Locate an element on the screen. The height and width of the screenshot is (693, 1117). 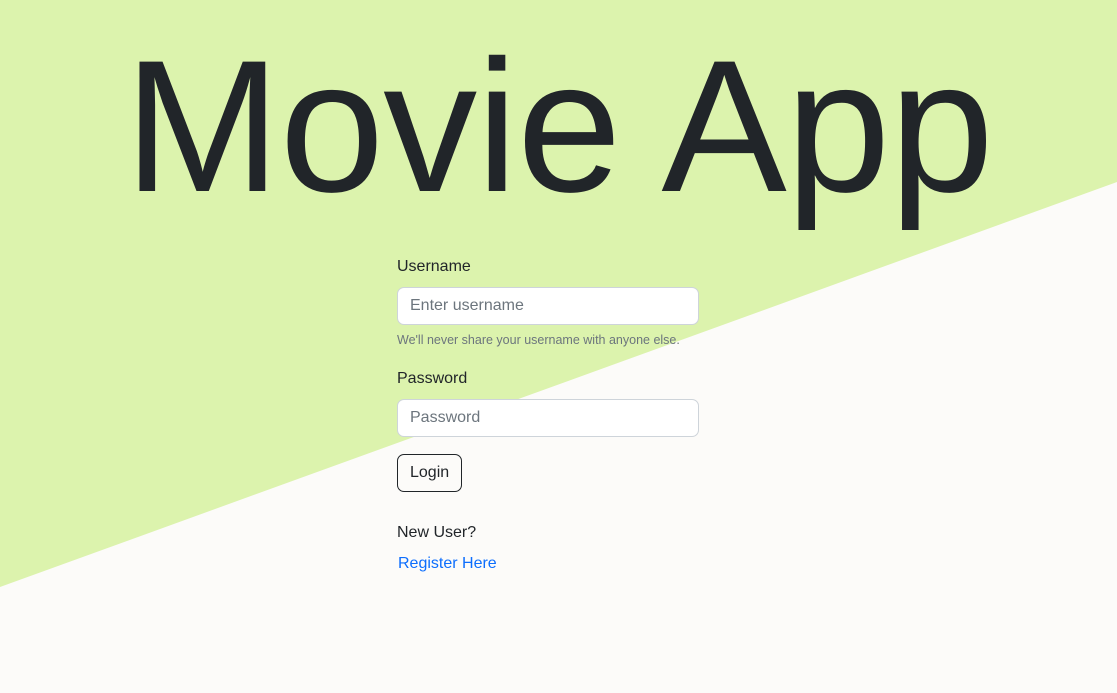
username-input is located at coordinates (548, 306).